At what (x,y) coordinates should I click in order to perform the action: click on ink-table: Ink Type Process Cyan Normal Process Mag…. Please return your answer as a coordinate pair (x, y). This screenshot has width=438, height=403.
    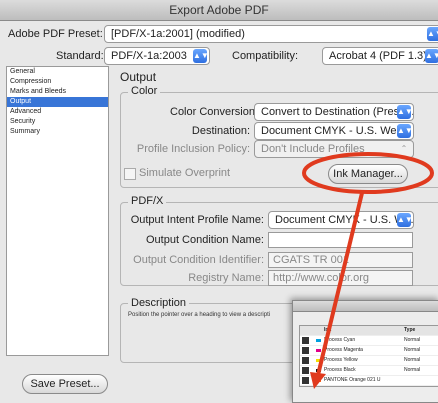
    Looking at the image, I should click on (368, 356).